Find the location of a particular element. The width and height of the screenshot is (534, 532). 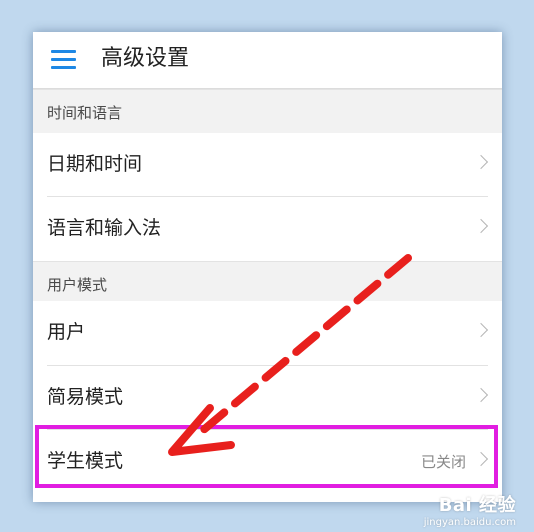

watermark: Bai 经验 jingyan.baidu.com is located at coordinates (470, 509).